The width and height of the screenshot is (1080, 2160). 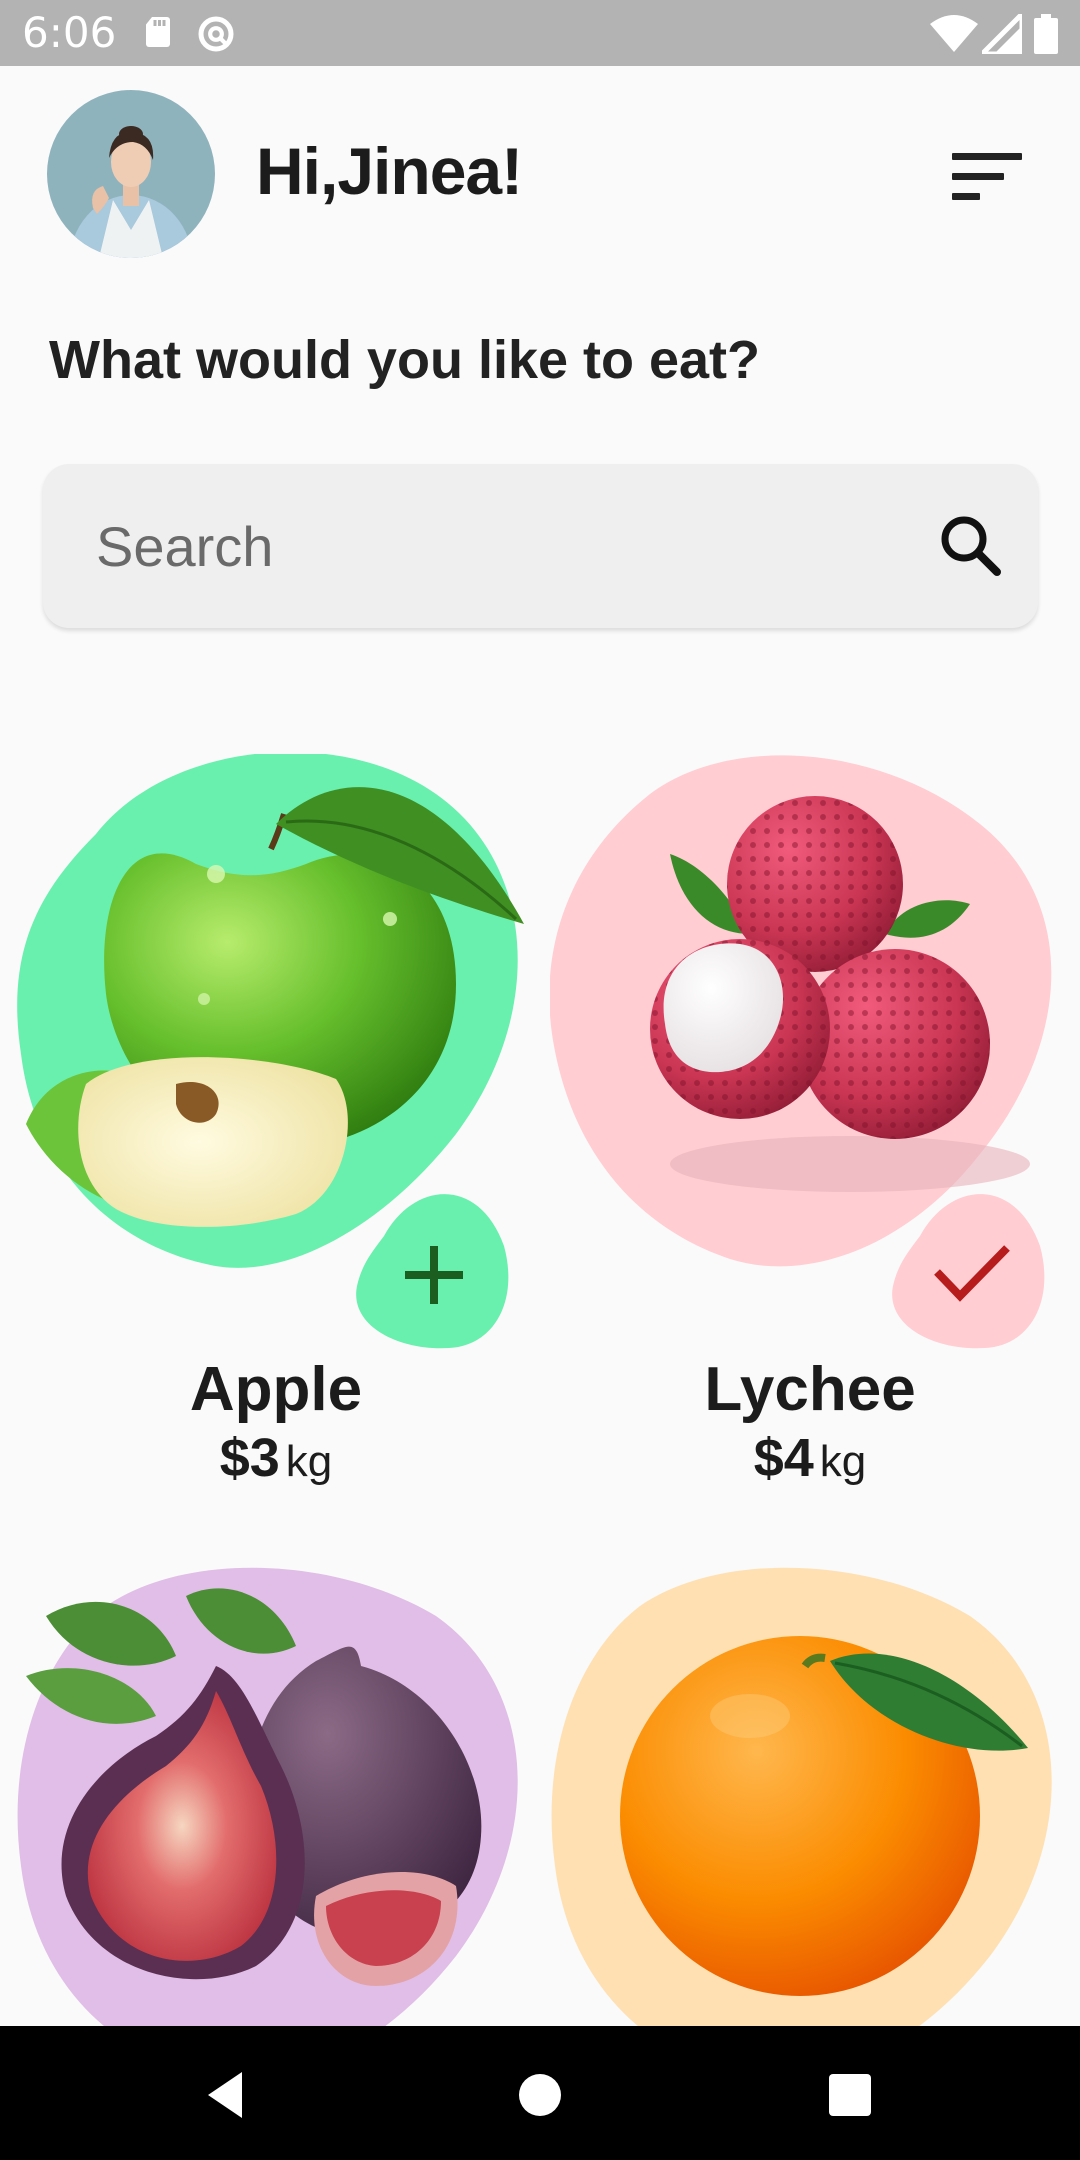 What do you see at coordinates (970, 1269) in the screenshot?
I see `added-checkmark-button` at bounding box center [970, 1269].